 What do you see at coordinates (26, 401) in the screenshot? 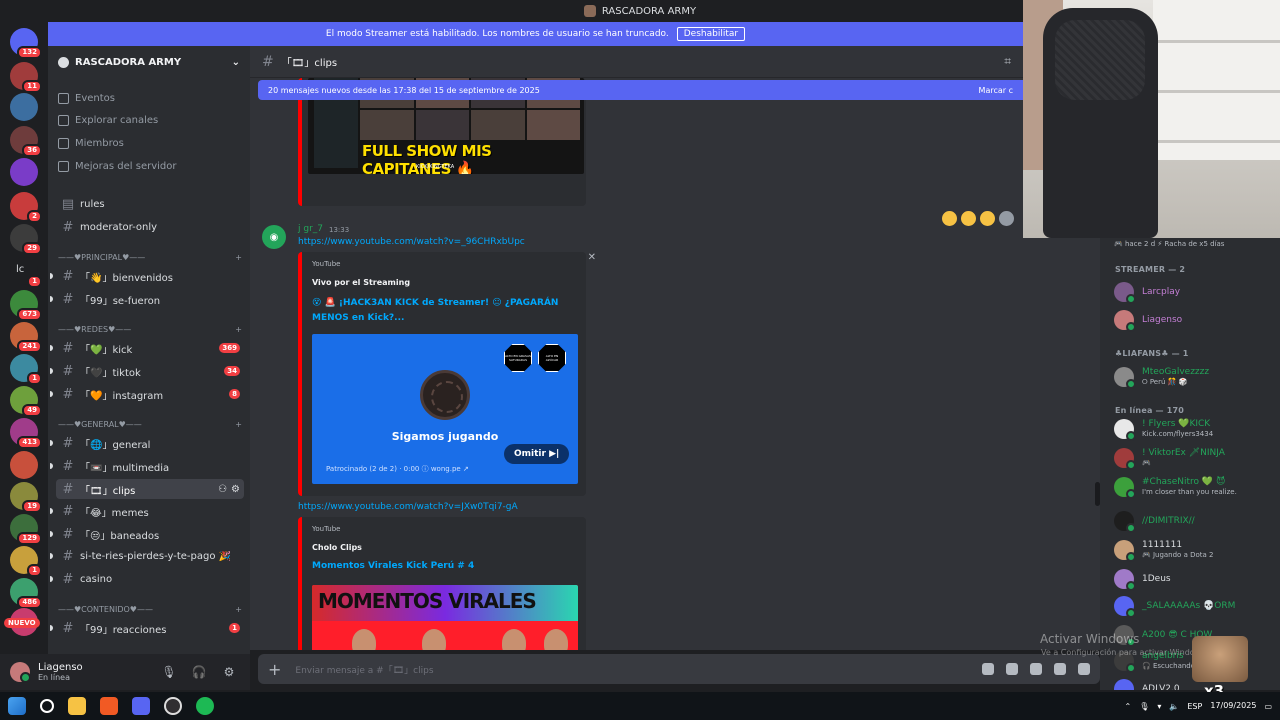
I see `server-icon-11: 49` at bounding box center [26, 401].